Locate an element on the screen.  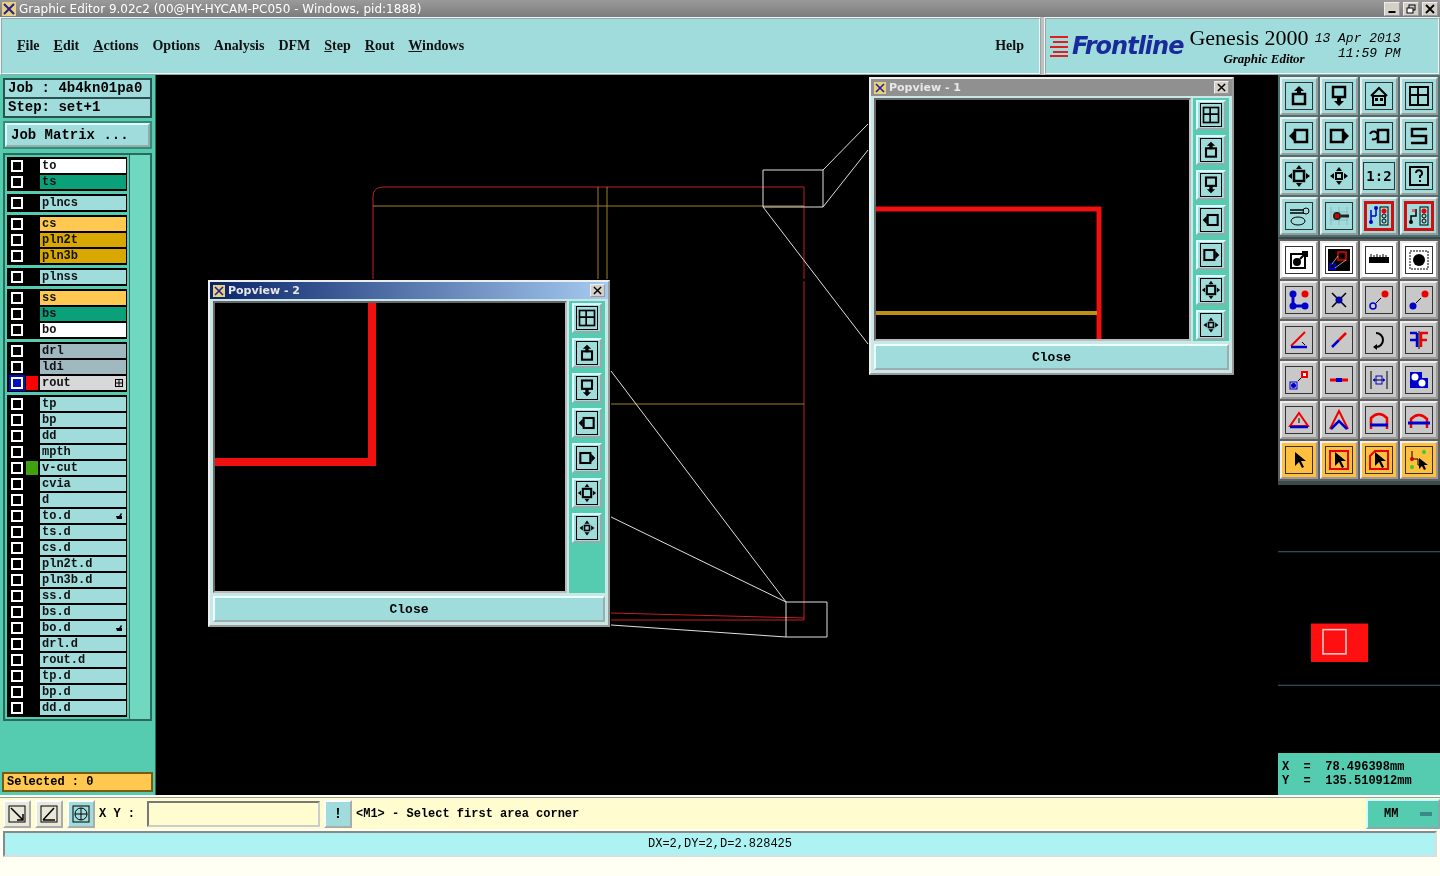
angle-button is located at coordinates (49, 813).